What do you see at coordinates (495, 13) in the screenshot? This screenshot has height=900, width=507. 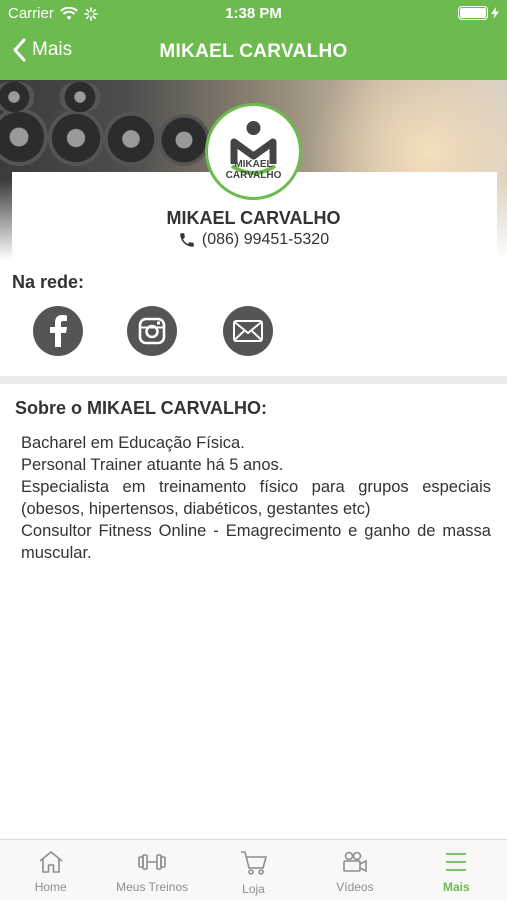 I see `charging-bolt-icon` at bounding box center [495, 13].